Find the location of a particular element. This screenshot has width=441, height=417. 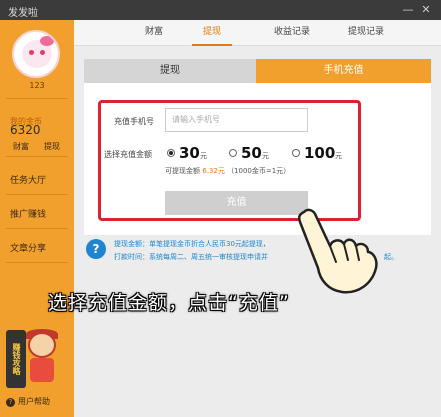

tab-earnings-record: 收益记录 is located at coordinates (292, 33).